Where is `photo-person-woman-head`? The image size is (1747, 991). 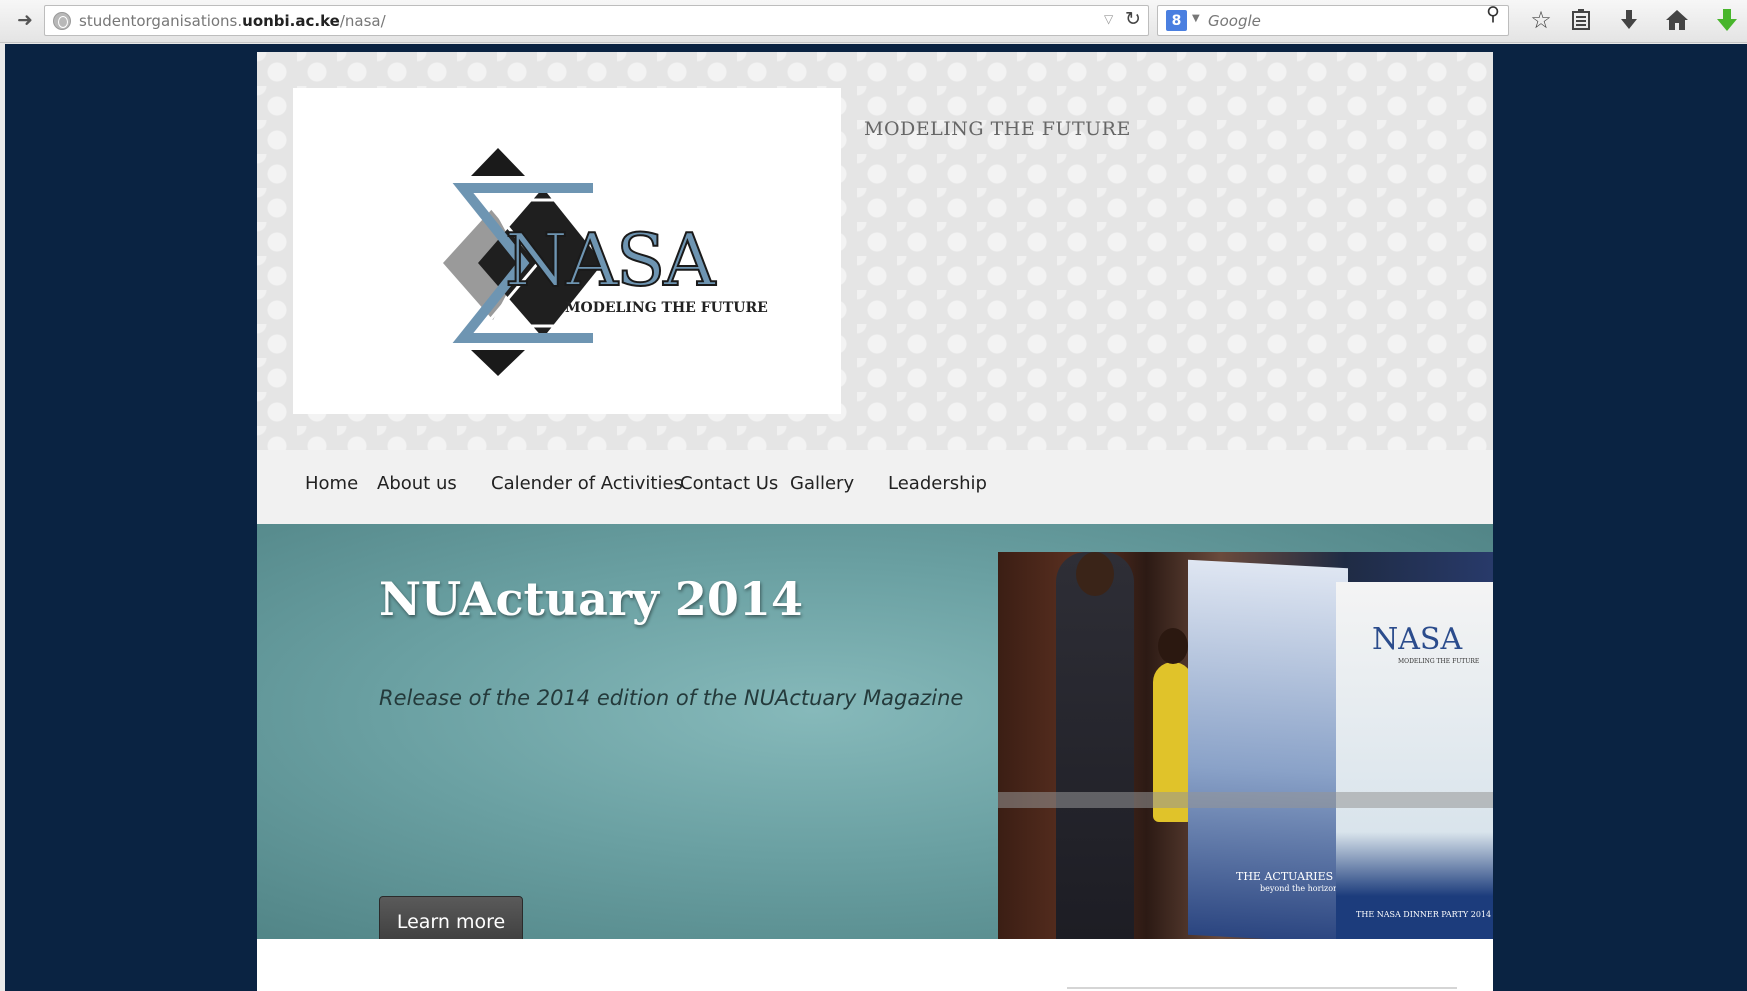 photo-person-woman-head is located at coordinates (1173, 646).